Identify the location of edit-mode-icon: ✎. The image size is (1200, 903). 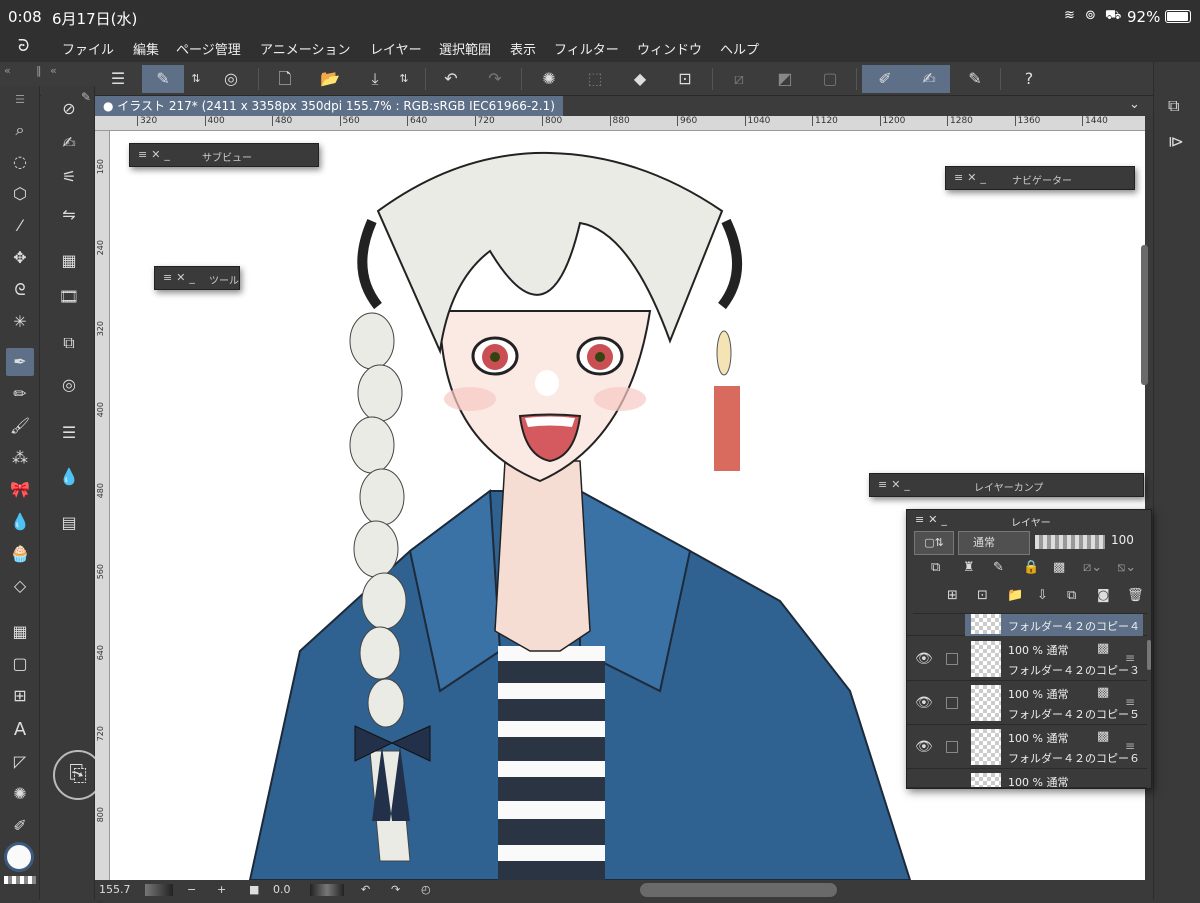
(163, 79).